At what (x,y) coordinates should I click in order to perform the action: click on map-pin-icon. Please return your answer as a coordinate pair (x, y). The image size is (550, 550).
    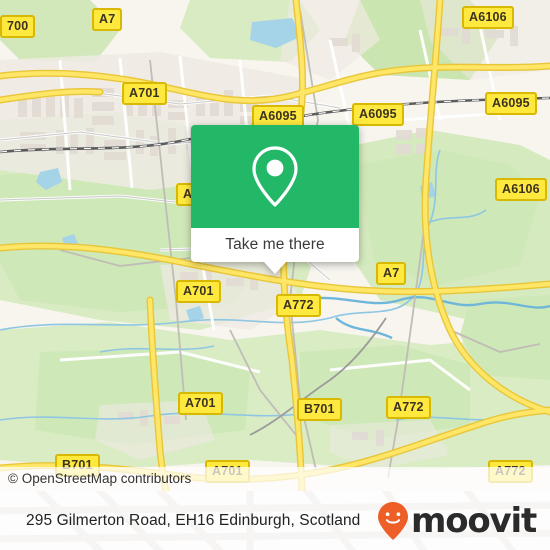
    Looking at the image, I should click on (275, 176).